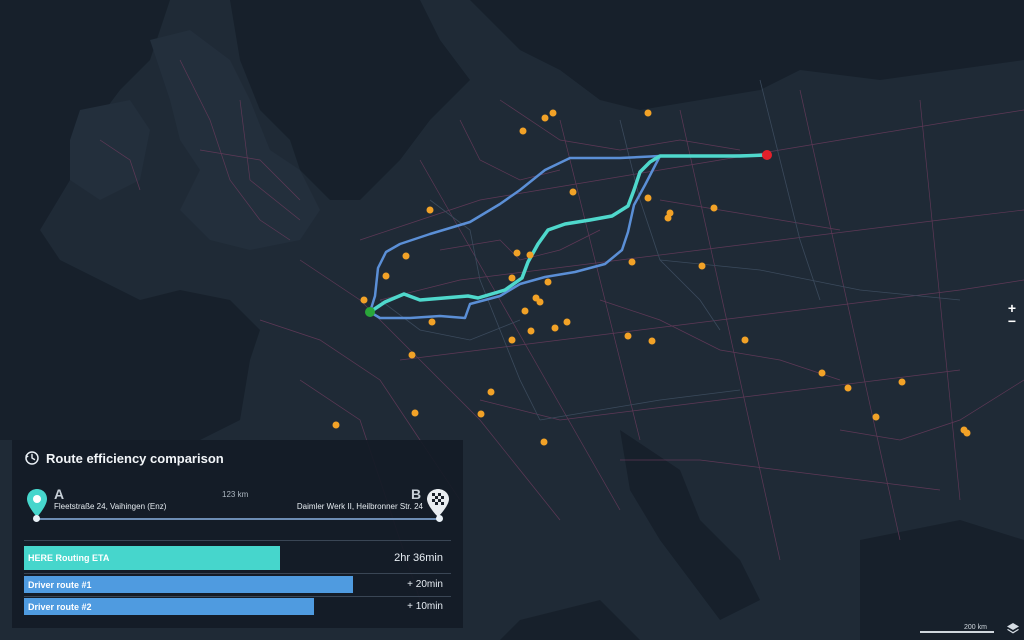 The height and width of the screenshot is (640, 1024). I want to click on panel-title: Route efficiency comparison, so click(135, 458).